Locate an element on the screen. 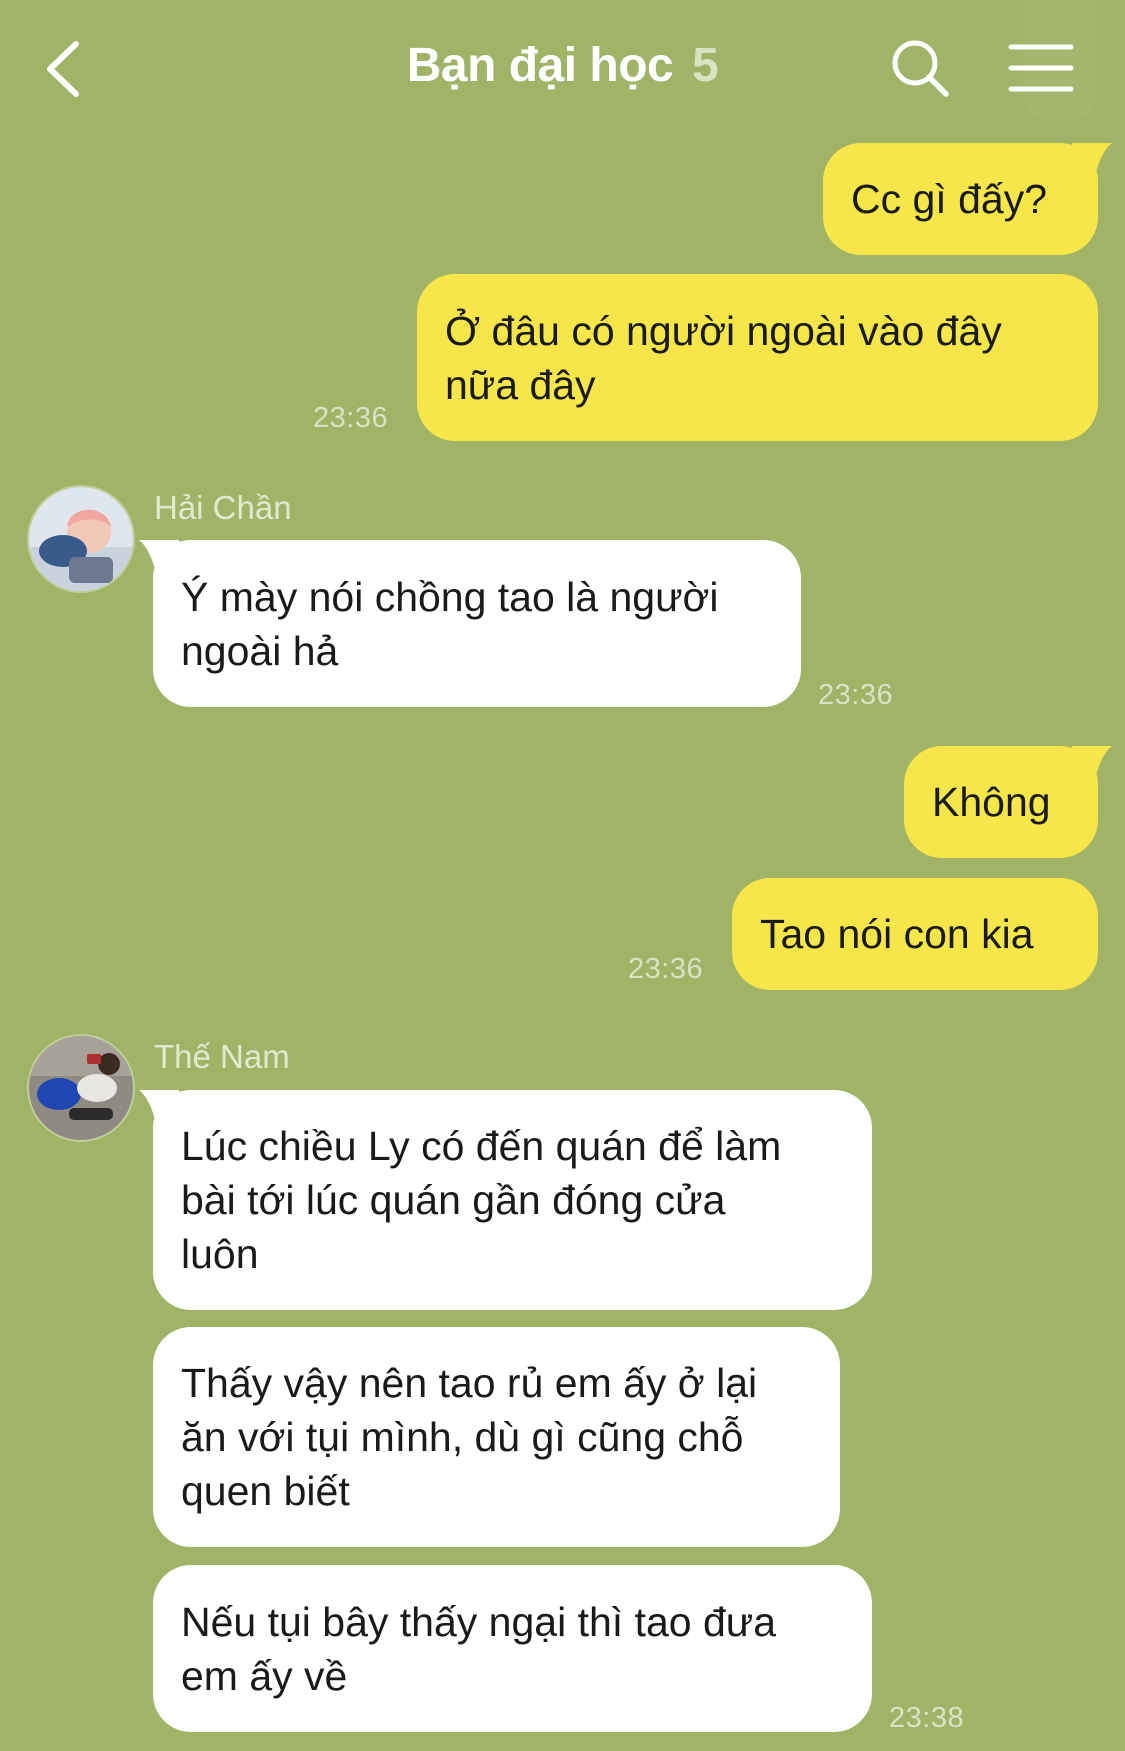 The width and height of the screenshot is (1125, 1751). hamburger-menu-icon is located at coordinates (1041, 68).